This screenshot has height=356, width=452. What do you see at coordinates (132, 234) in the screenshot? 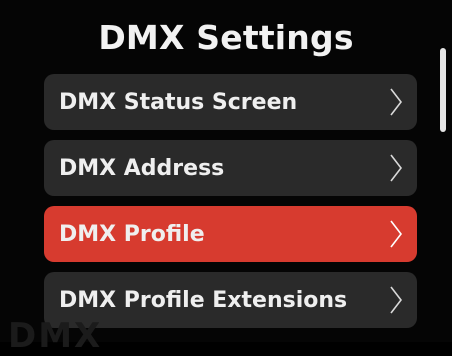
I see `menu-item-label: DMX Profile` at bounding box center [132, 234].